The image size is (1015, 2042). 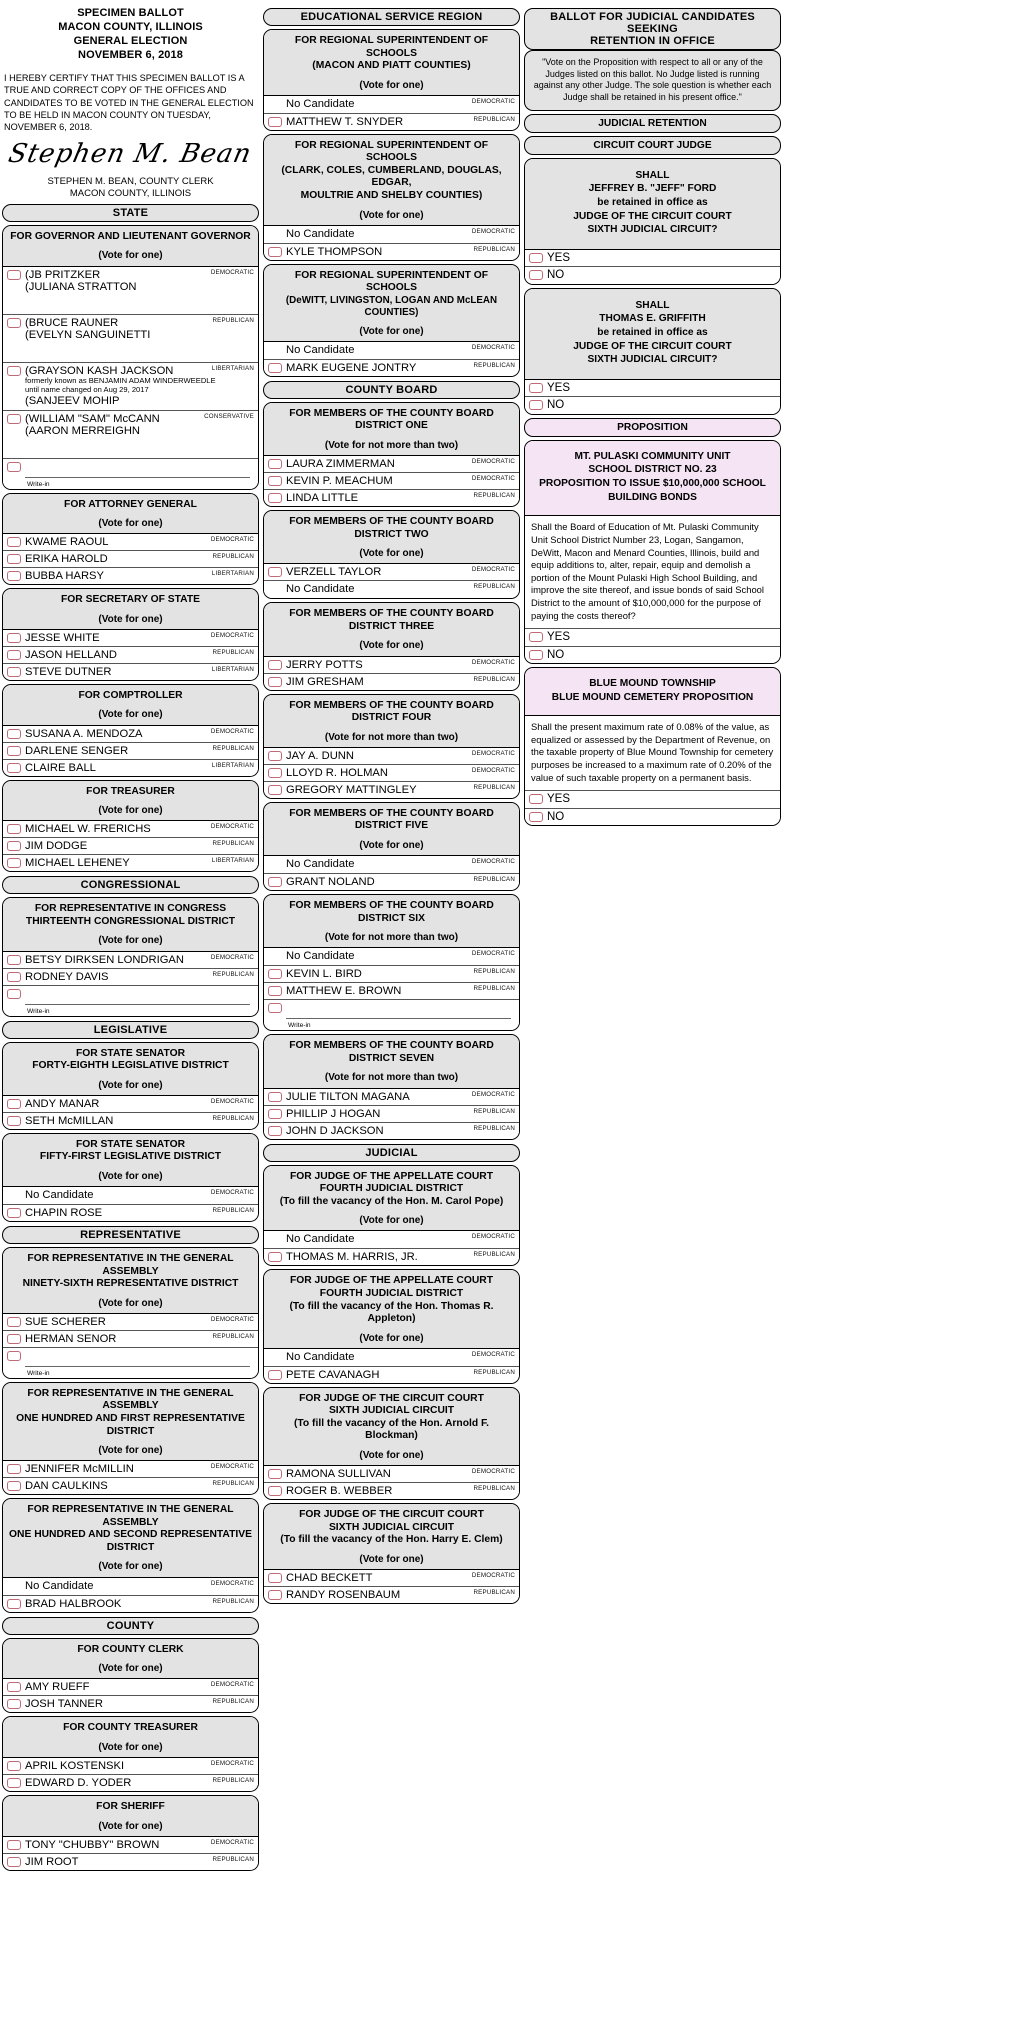 What do you see at coordinates (130, 960) in the screenshot?
I see `candidate-row: BETSY DIRKSEN LONDRIGAN DEMOCRATIC` at bounding box center [130, 960].